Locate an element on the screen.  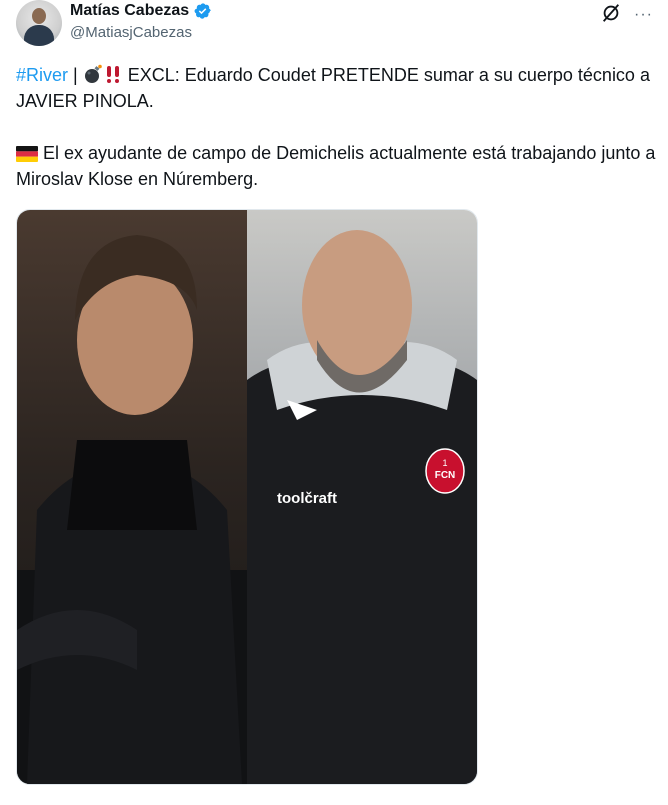
avatar is located at coordinates (39, 23).